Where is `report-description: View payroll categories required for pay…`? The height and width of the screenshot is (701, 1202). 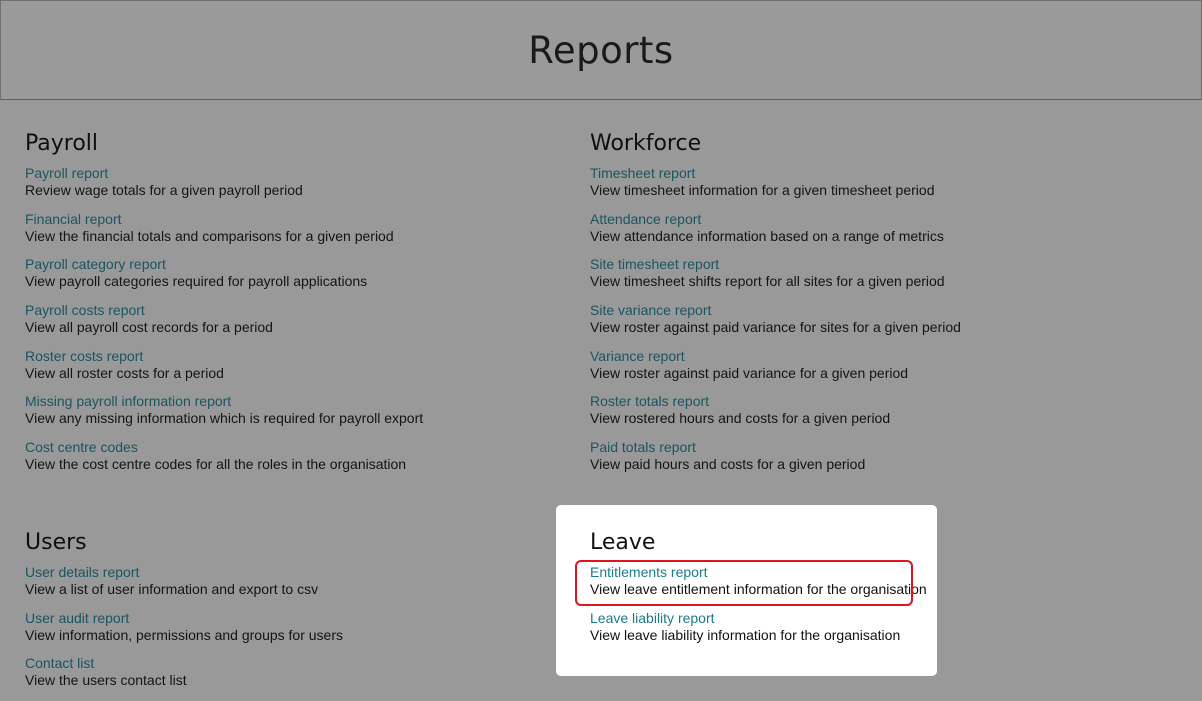 report-description: View payroll categories required for pay… is located at coordinates (196, 281).